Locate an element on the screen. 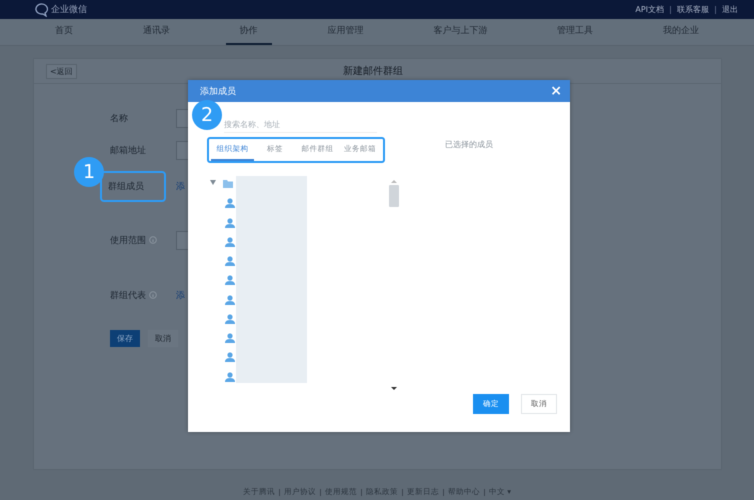 The image size is (754, 500). modal-title: 添加成员 is located at coordinates (218, 92).